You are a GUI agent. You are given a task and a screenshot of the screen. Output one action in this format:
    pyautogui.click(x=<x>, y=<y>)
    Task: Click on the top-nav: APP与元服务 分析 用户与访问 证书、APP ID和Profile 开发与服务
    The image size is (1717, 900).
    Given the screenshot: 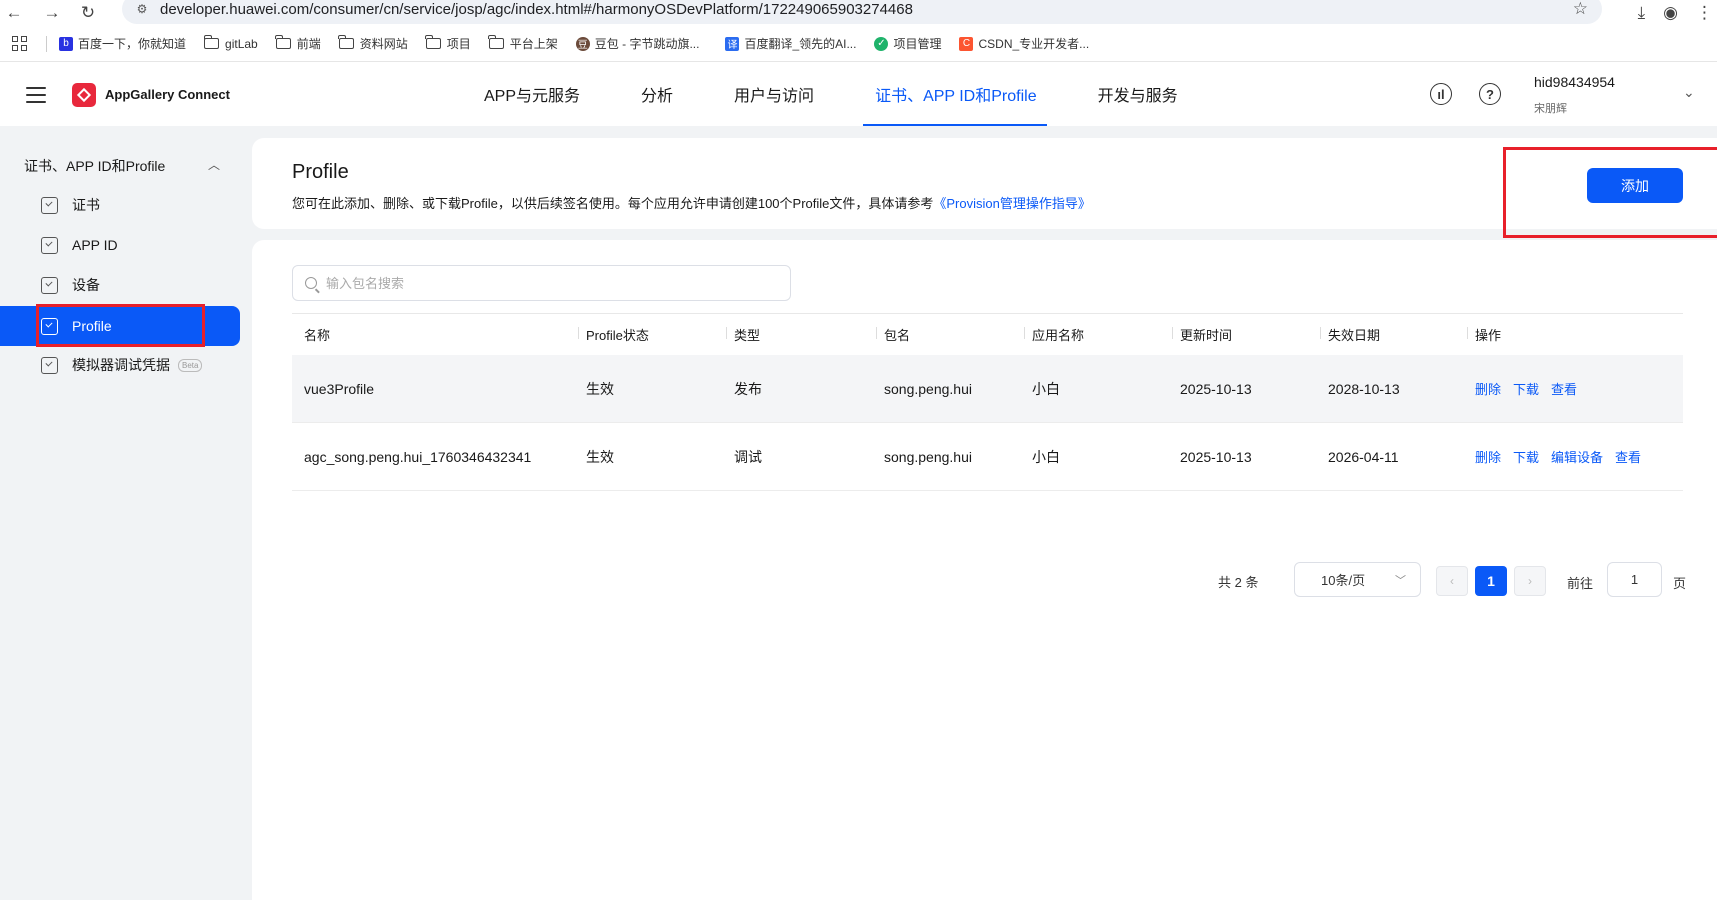 What is the action you would take?
    pyautogui.click(x=831, y=94)
    